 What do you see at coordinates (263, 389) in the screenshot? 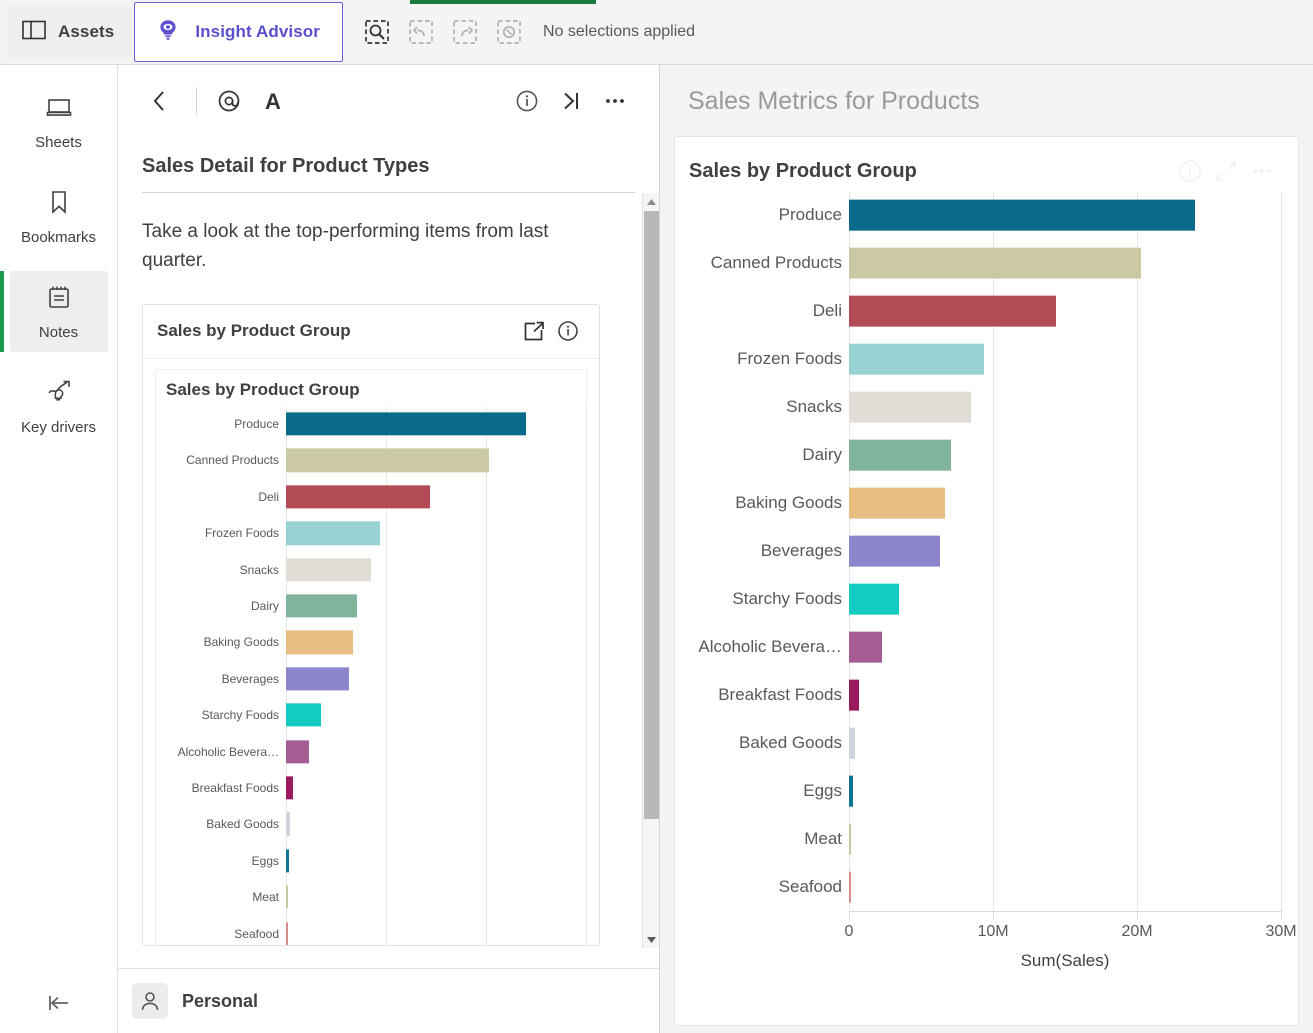
I see `embedded-chart-title: Sales by Product Group` at bounding box center [263, 389].